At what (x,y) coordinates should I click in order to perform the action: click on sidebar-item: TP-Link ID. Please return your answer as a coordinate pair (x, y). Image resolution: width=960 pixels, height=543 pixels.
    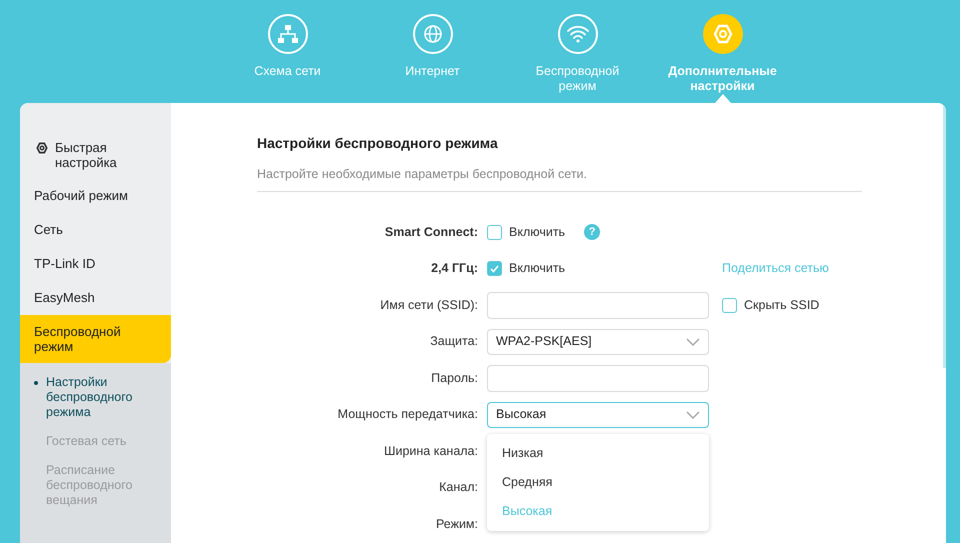
    Looking at the image, I should click on (95, 264).